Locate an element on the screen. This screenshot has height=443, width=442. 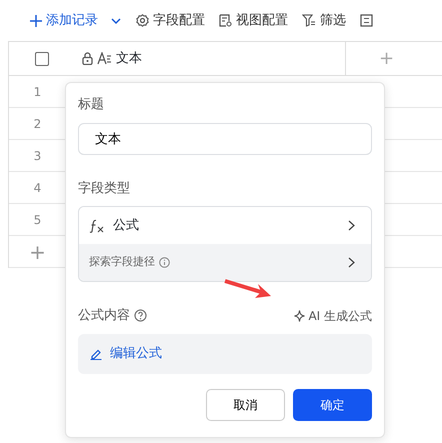
row-number: 2 is located at coordinates (37, 124).